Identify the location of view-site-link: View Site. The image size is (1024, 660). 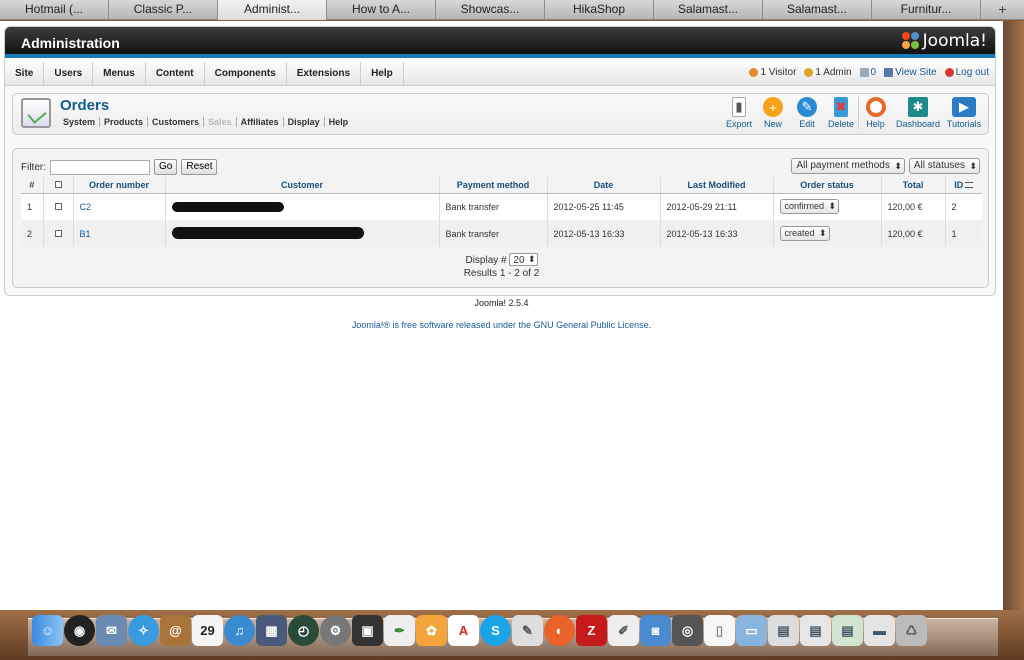
(910, 73).